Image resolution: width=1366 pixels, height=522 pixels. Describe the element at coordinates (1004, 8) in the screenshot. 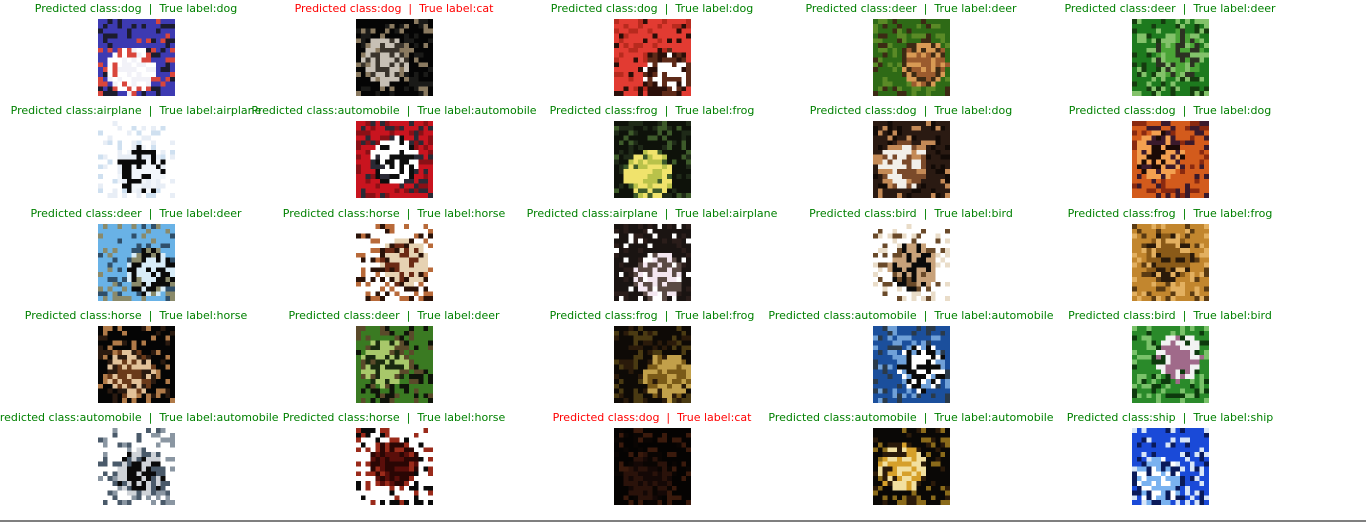

I see `true-label: deer` at that location.